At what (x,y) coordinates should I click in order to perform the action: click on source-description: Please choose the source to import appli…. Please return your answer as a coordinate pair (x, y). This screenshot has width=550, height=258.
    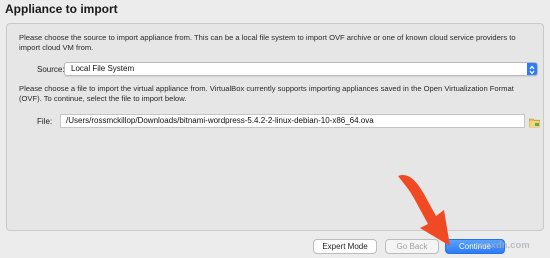
    Looking at the image, I should click on (267, 42).